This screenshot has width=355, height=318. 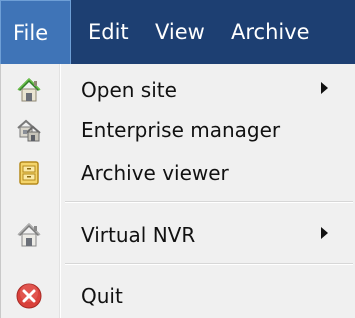 I want to click on menu-archive-label: Archive, so click(x=270, y=32).